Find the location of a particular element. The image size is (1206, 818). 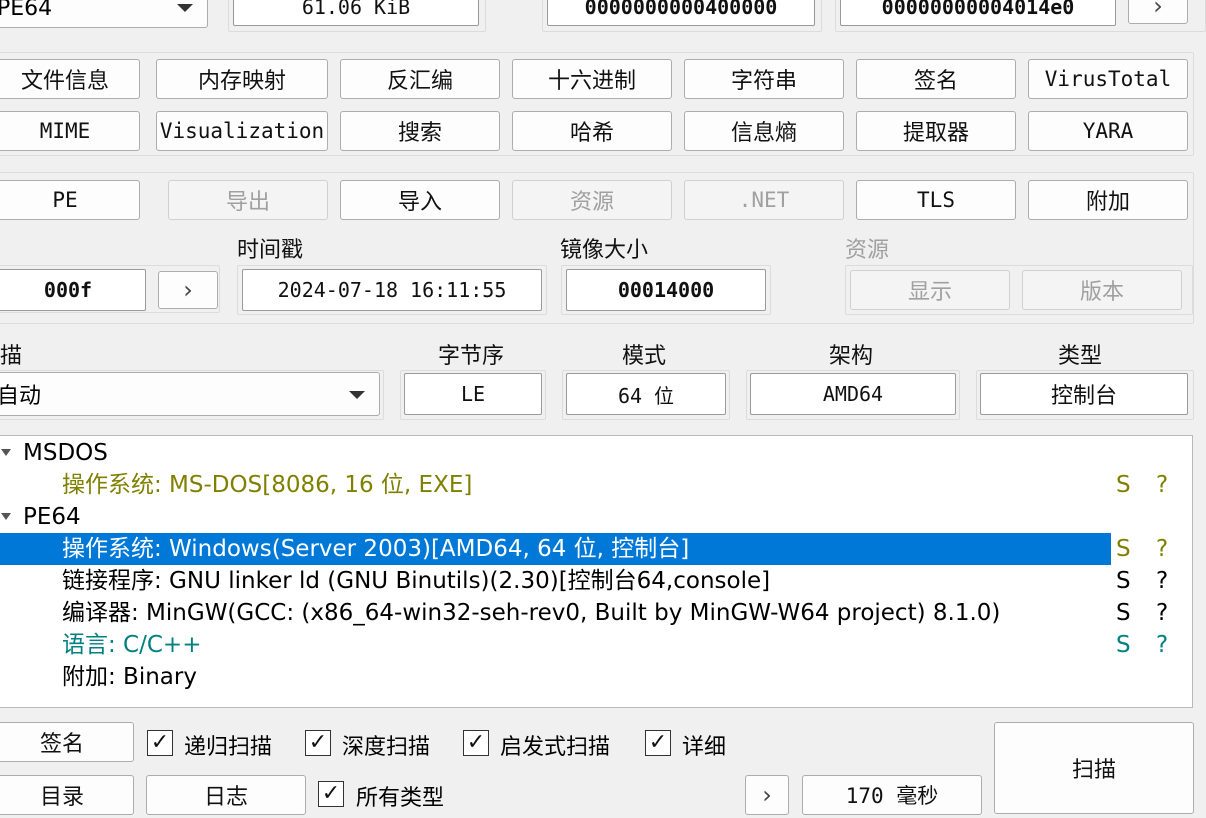

file-info-button: 文件信息 is located at coordinates (70, 79).